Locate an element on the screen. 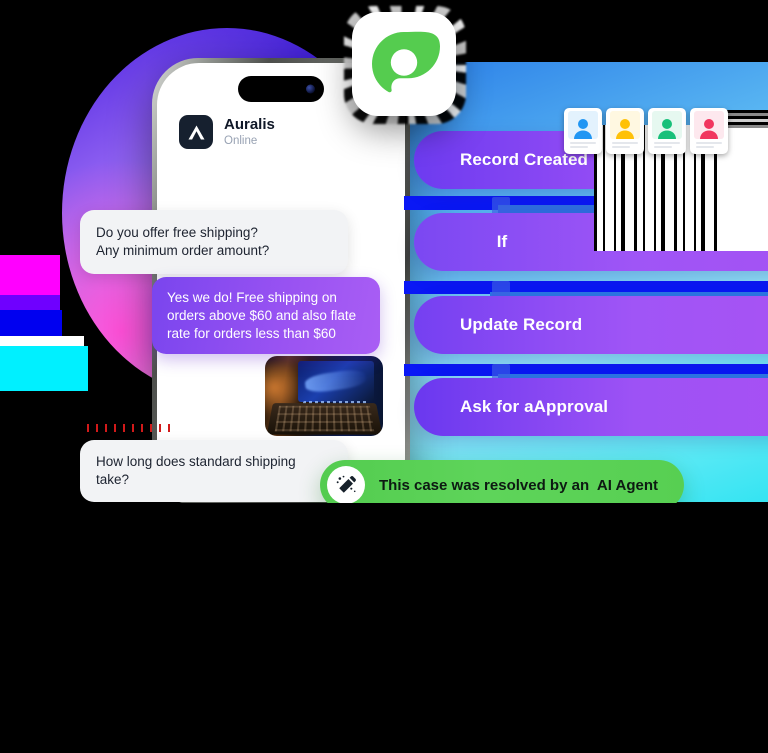 The image size is (768, 753). workflow-card-ask-for-approval: Ask for aApproval is located at coordinates (591, 407).